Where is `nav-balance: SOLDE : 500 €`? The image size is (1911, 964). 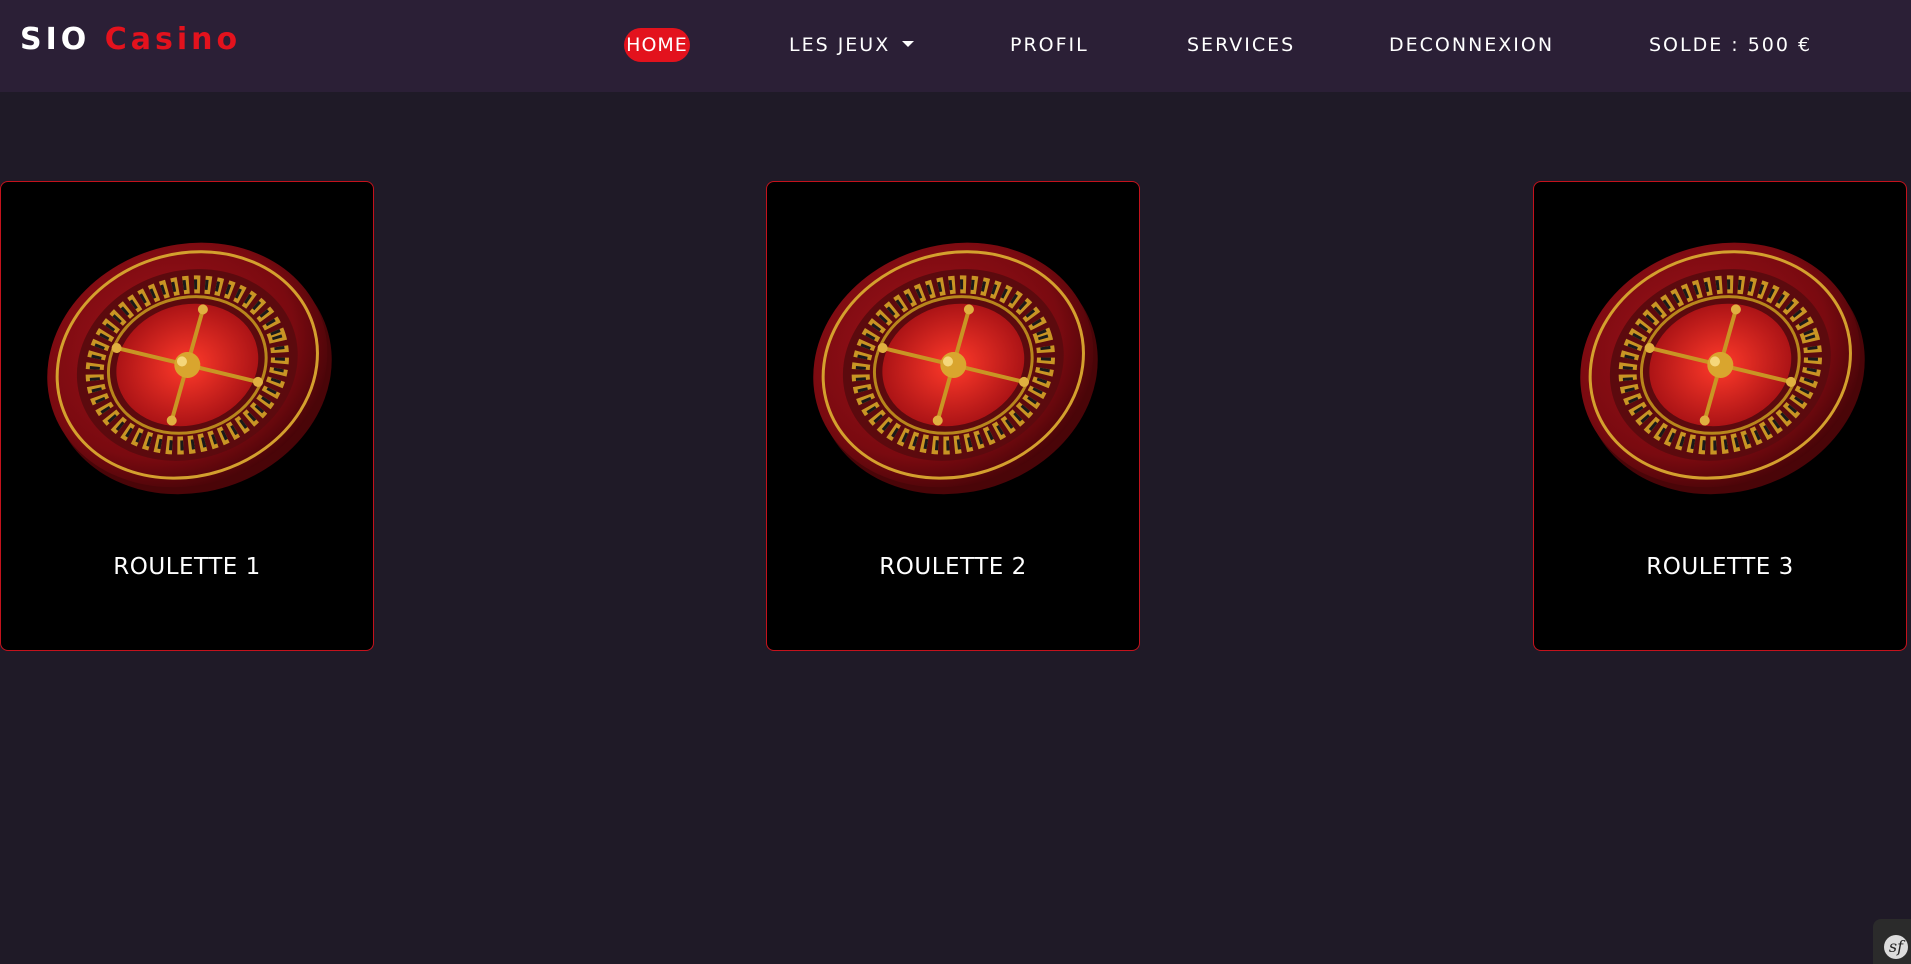
nav-balance: SOLDE : 500 € is located at coordinates (1730, 45).